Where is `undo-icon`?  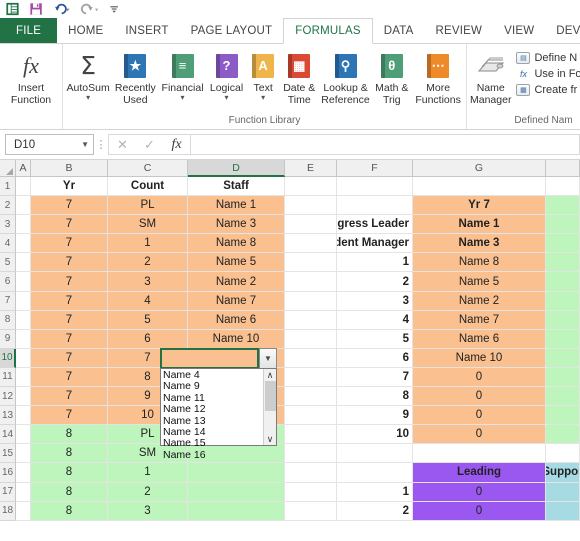
undo-icon is located at coordinates (62, 9).